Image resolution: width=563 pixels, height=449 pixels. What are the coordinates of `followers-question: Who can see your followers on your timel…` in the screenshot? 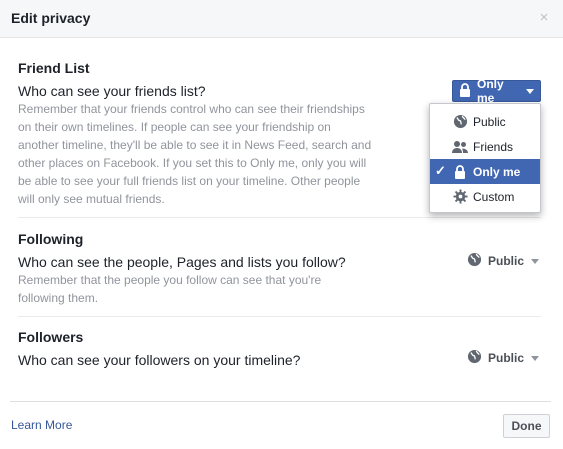 It's located at (159, 360).